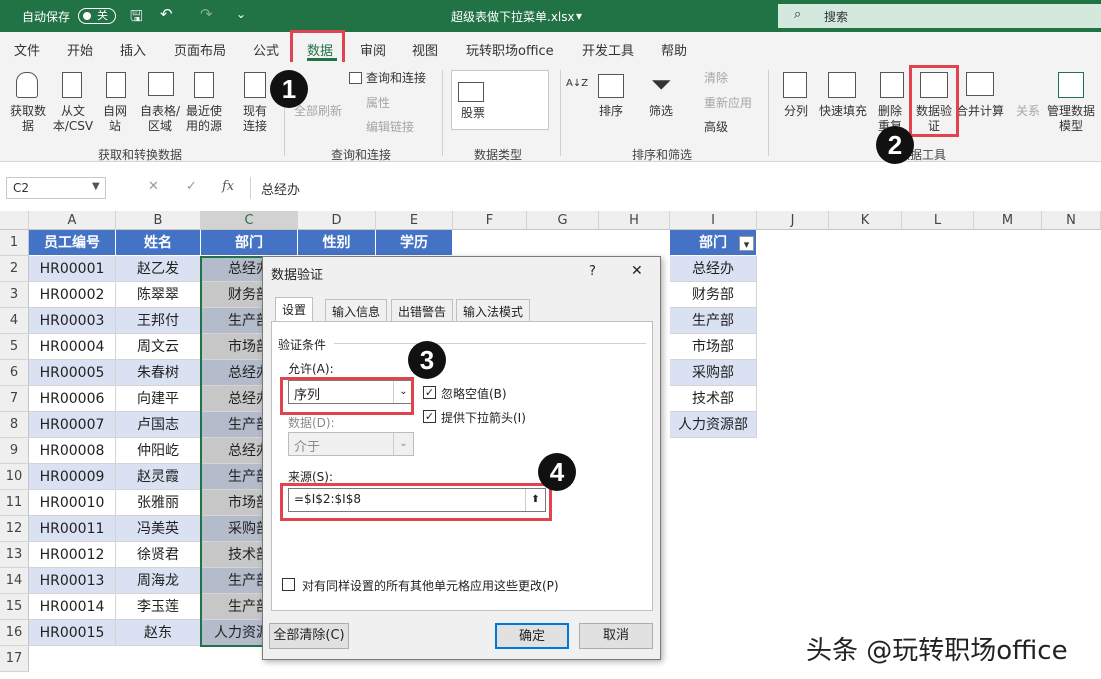 The width and height of the screenshot is (1101, 679). I want to click on cancel-button: 取消, so click(616, 636).